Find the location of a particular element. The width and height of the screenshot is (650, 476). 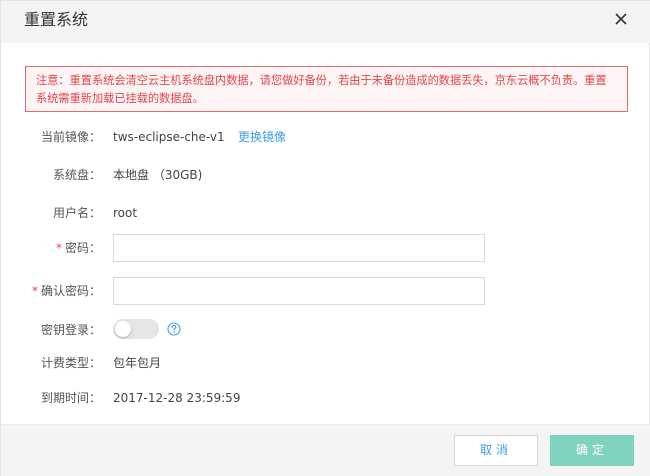

username-row: 用户名： root is located at coordinates (325, 213).